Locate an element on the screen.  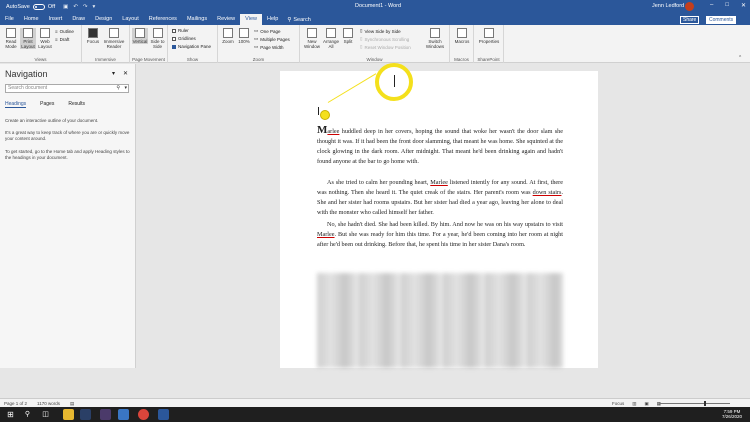
arrange-all-button: Arrange All is located at coordinates (331, 38).